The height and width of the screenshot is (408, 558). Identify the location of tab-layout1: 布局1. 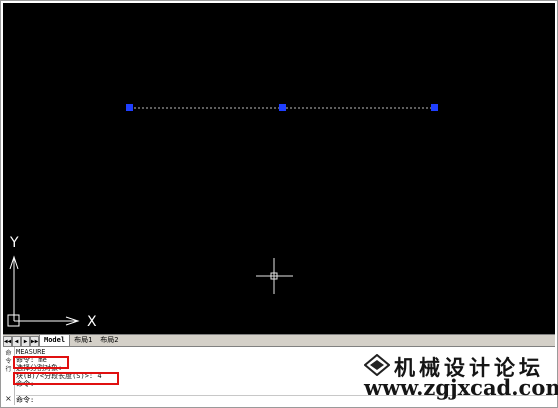
(83, 340).